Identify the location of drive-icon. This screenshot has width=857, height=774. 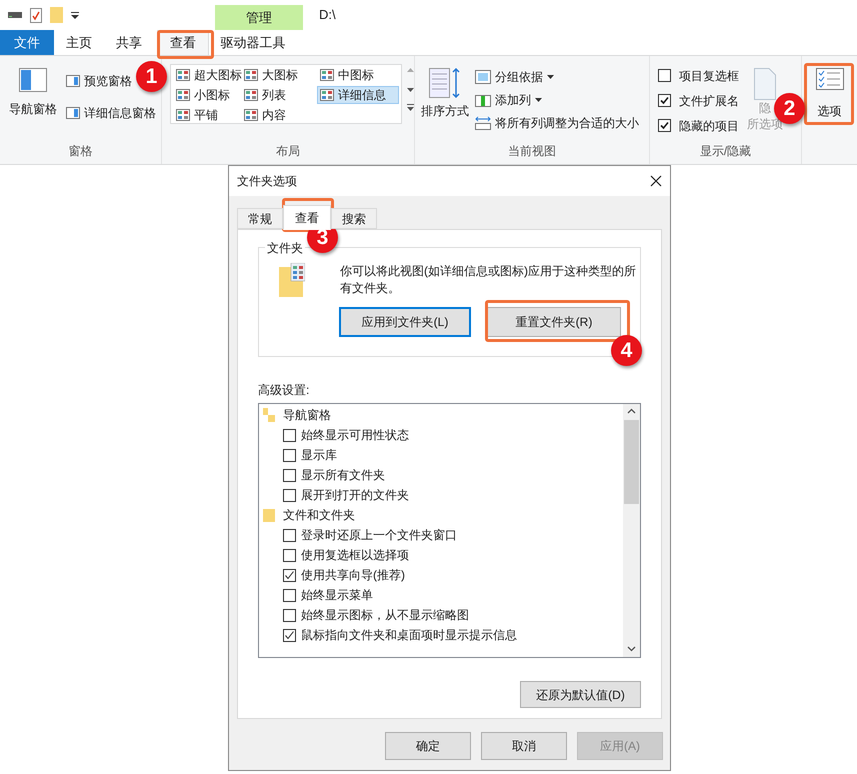
(15, 15).